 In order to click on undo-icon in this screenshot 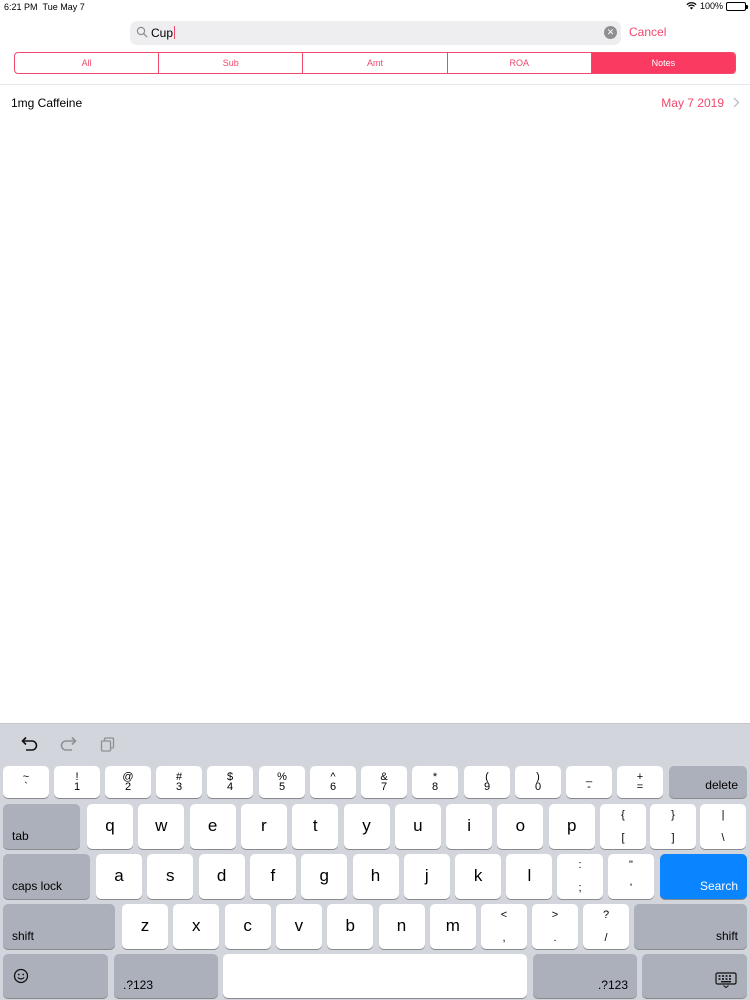, I will do `click(29, 744)`.